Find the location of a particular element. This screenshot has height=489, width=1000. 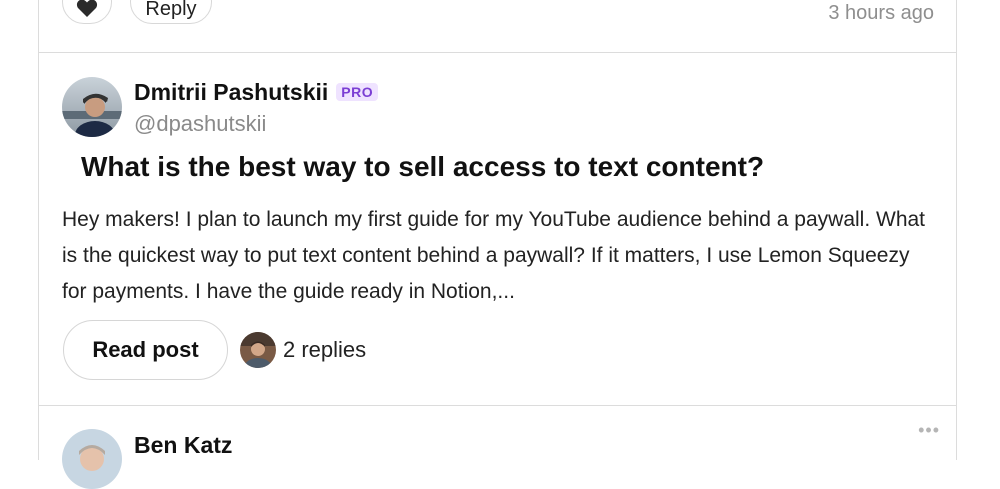

replies-link: 2 replies is located at coordinates (303, 350).